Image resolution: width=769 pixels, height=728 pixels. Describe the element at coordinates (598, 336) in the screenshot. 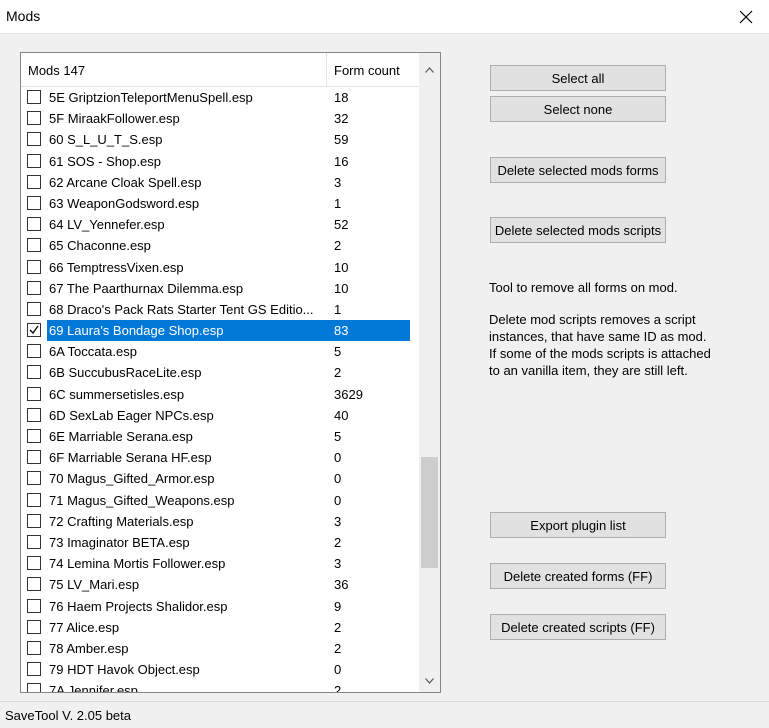

I see `info-line: instances, that have same ID as mod.` at that location.